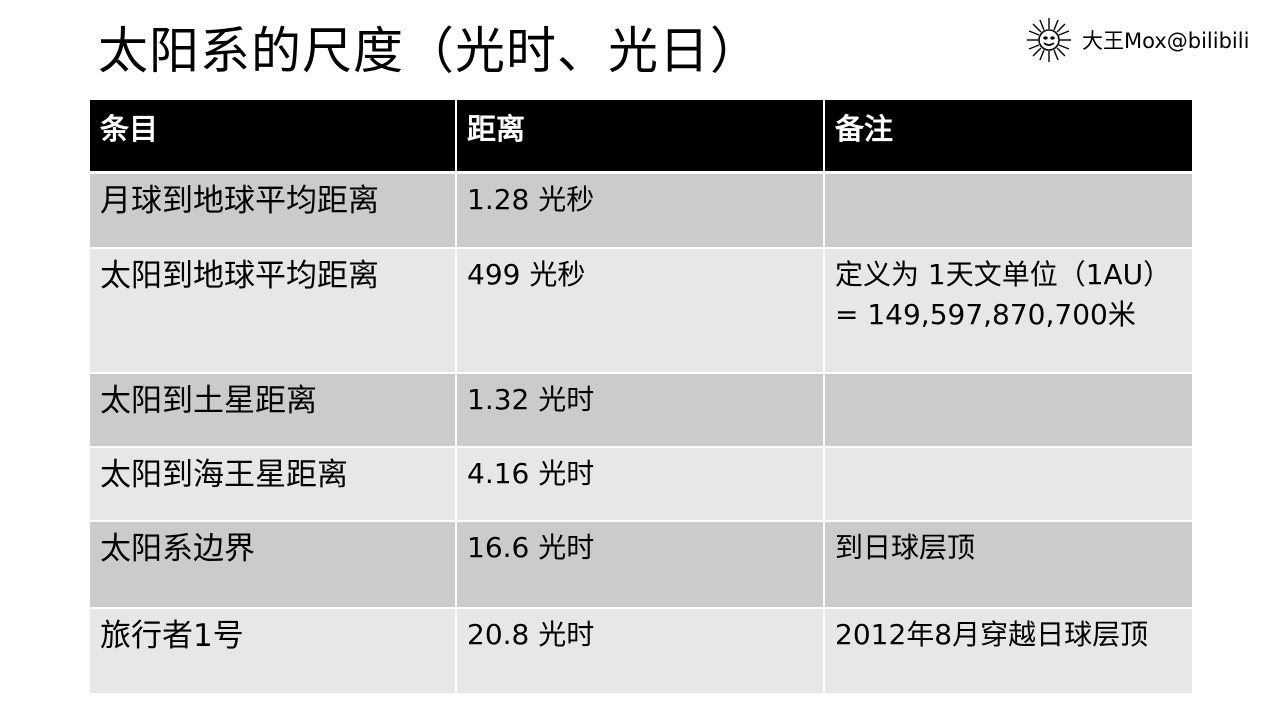 This screenshot has height=720, width=1280. I want to click on table-row: 太阳系边界 16.6 光时 到日球层顶, so click(641, 565).